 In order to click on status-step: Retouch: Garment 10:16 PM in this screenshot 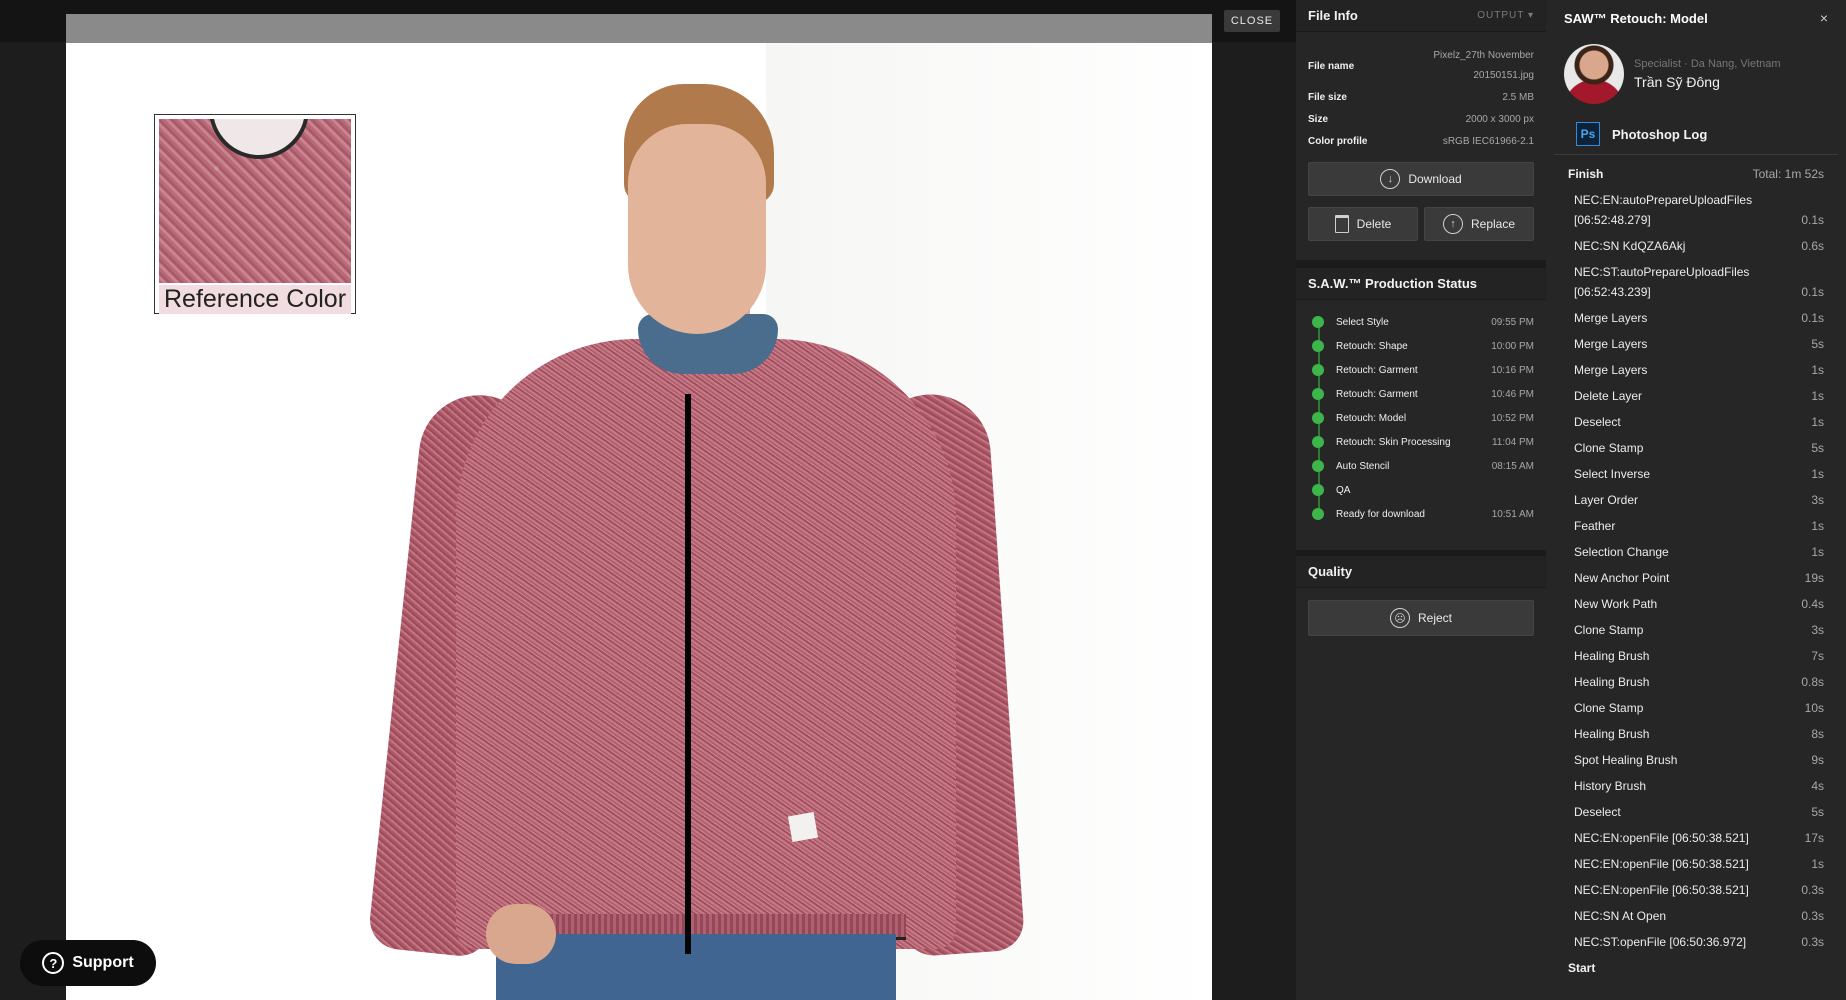, I will do `click(1421, 370)`.